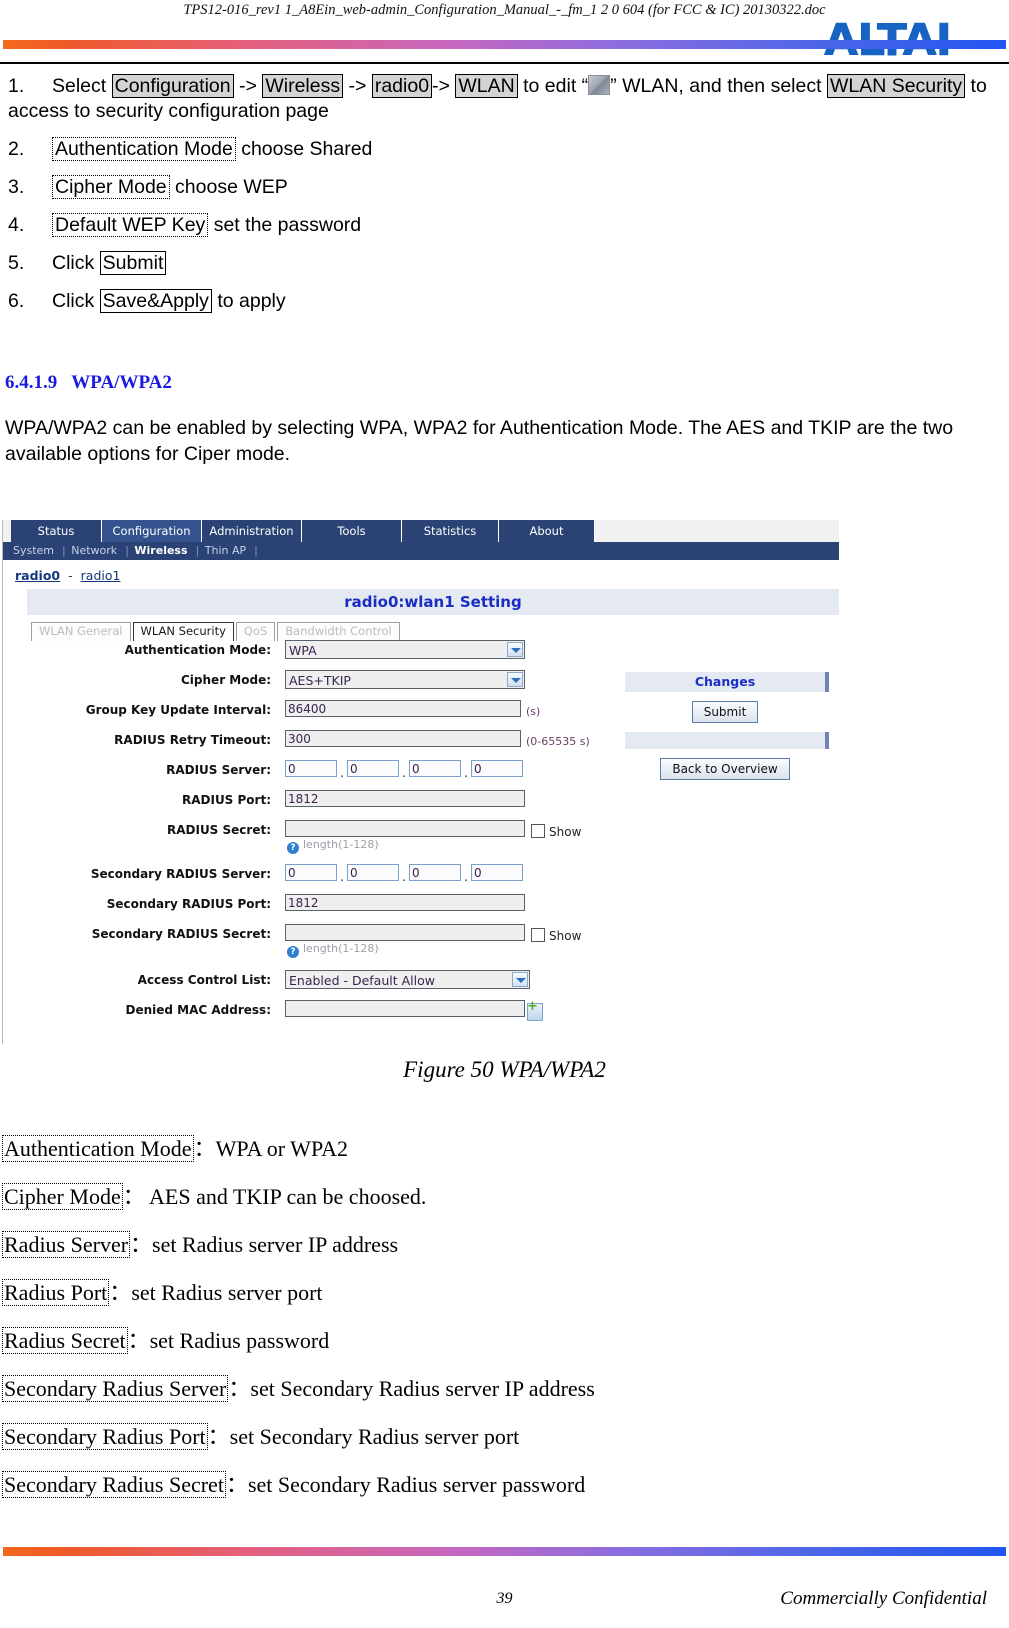 Image resolution: width=1009 pixels, height=1628 pixels. I want to click on subnav-item-thin-ap: Thin AP, so click(228, 550).